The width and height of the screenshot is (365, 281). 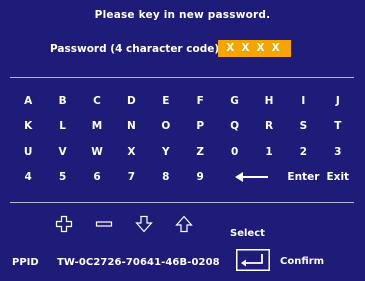 What do you see at coordinates (182, 202) in the screenshot?
I see `divider-bottom` at bounding box center [182, 202].